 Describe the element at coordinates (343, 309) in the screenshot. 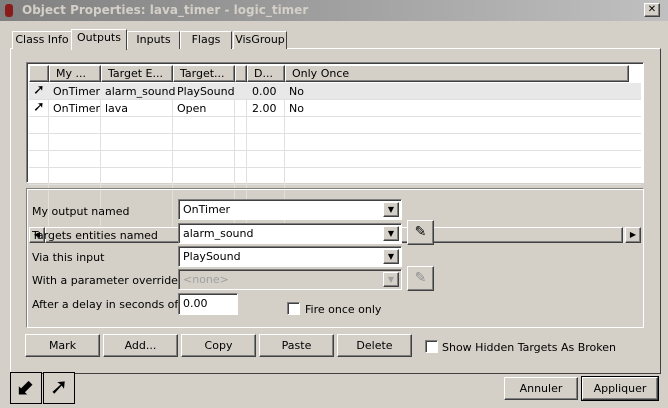

I see `fire-once-label: Fire once only` at that location.